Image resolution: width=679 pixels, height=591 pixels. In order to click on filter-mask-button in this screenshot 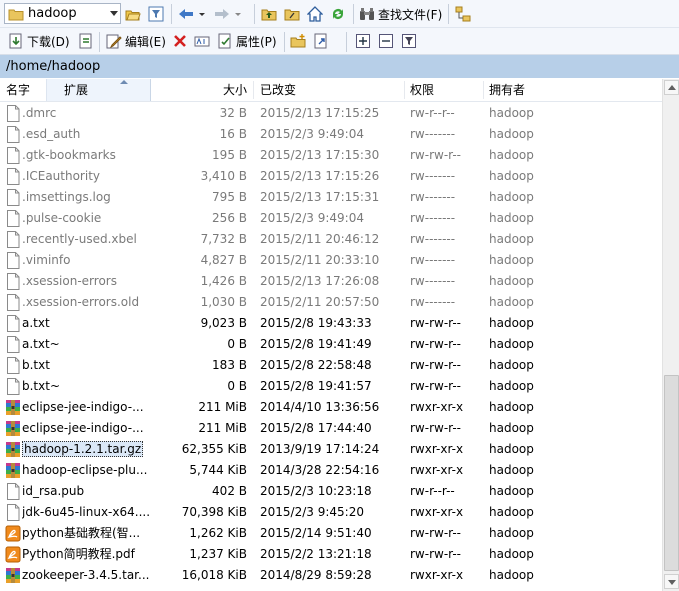, I will do `click(409, 41)`.